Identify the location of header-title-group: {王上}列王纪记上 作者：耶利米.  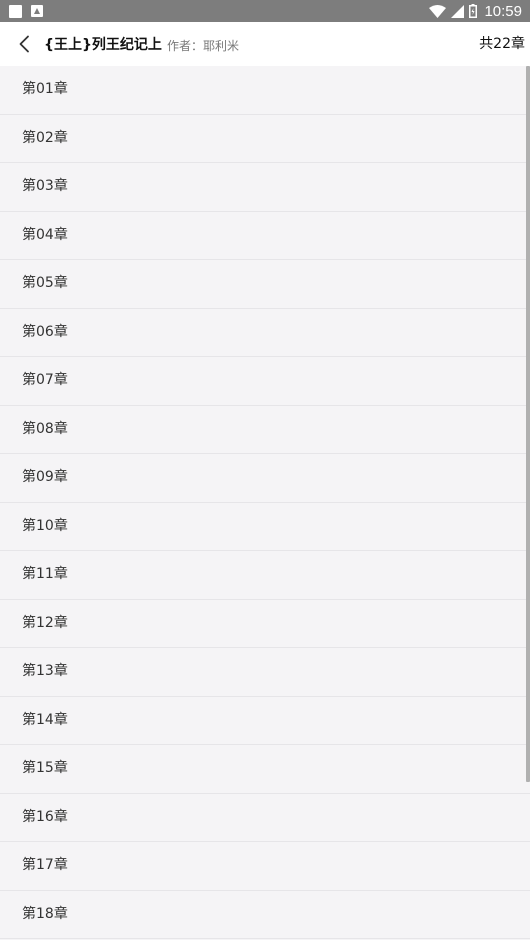
(141, 44).